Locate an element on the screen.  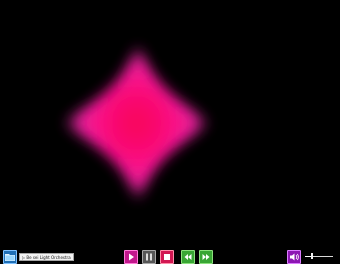
volume-thumb is located at coordinates (312, 256).